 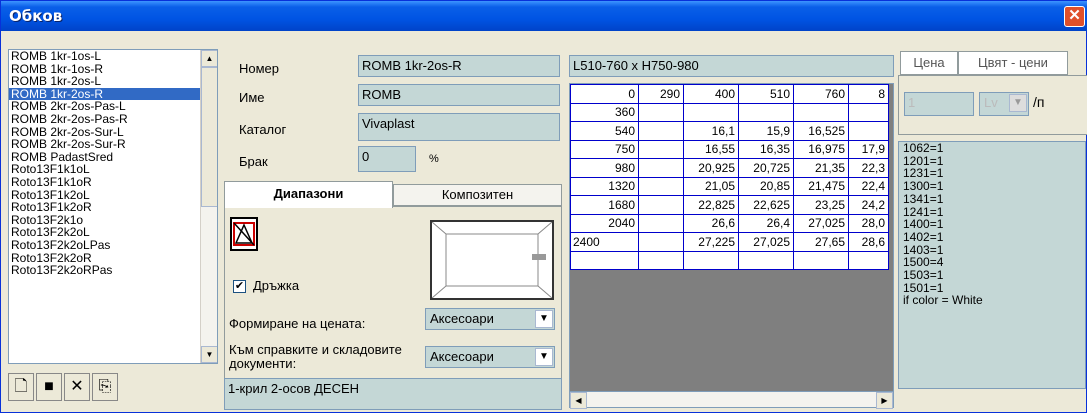 I want to click on grid-cell: 20,85, so click(x=766, y=186).